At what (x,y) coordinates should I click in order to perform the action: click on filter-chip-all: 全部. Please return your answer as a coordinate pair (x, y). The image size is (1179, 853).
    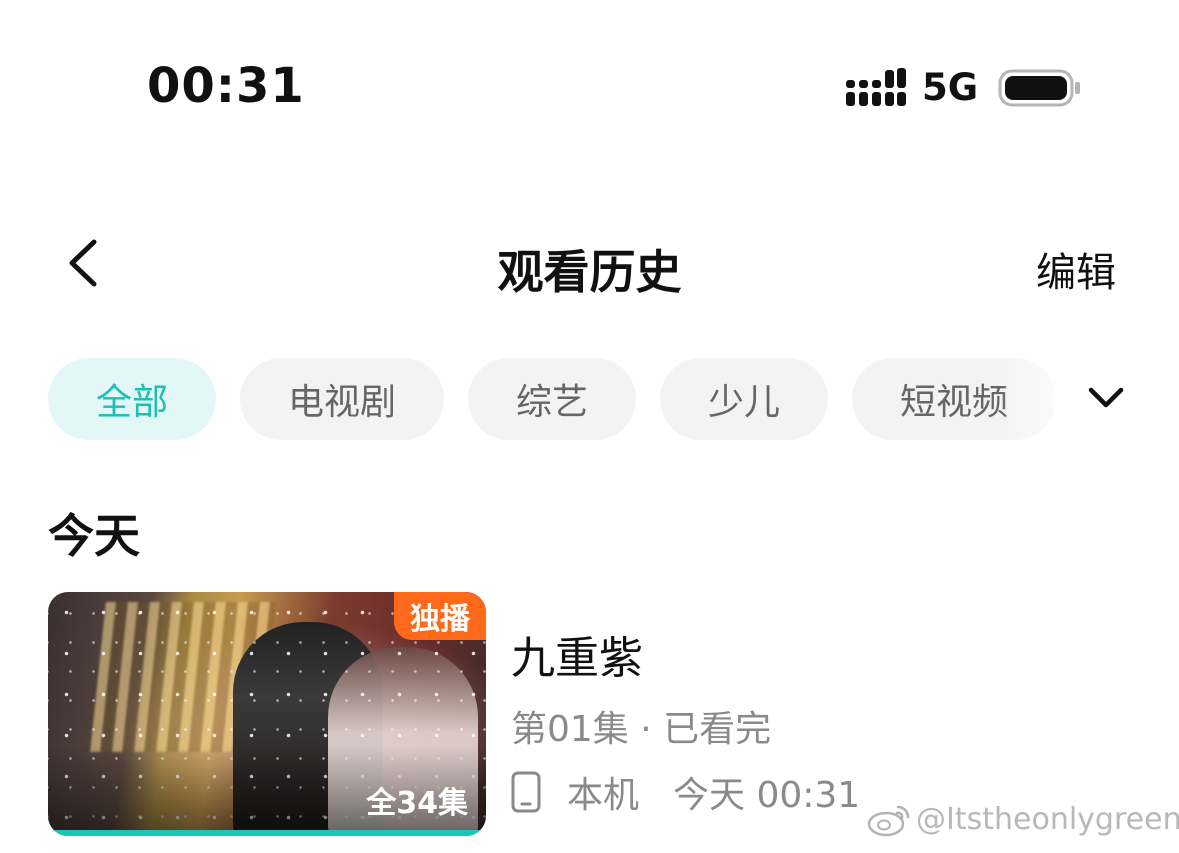
    Looking at the image, I should click on (132, 399).